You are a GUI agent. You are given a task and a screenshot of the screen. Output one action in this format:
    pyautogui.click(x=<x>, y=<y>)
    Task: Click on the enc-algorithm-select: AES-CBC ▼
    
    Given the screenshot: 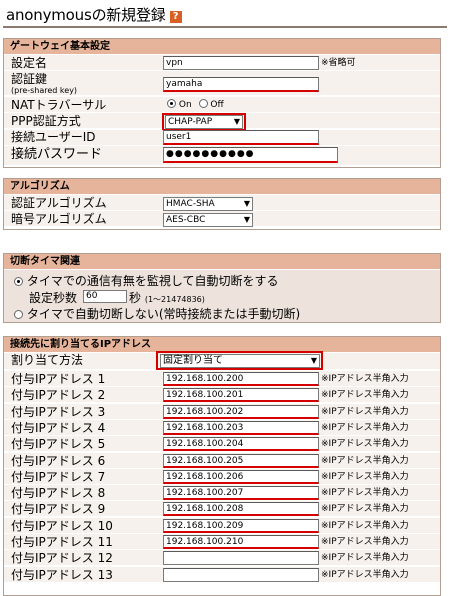 What is the action you would take?
    pyautogui.click(x=208, y=220)
    